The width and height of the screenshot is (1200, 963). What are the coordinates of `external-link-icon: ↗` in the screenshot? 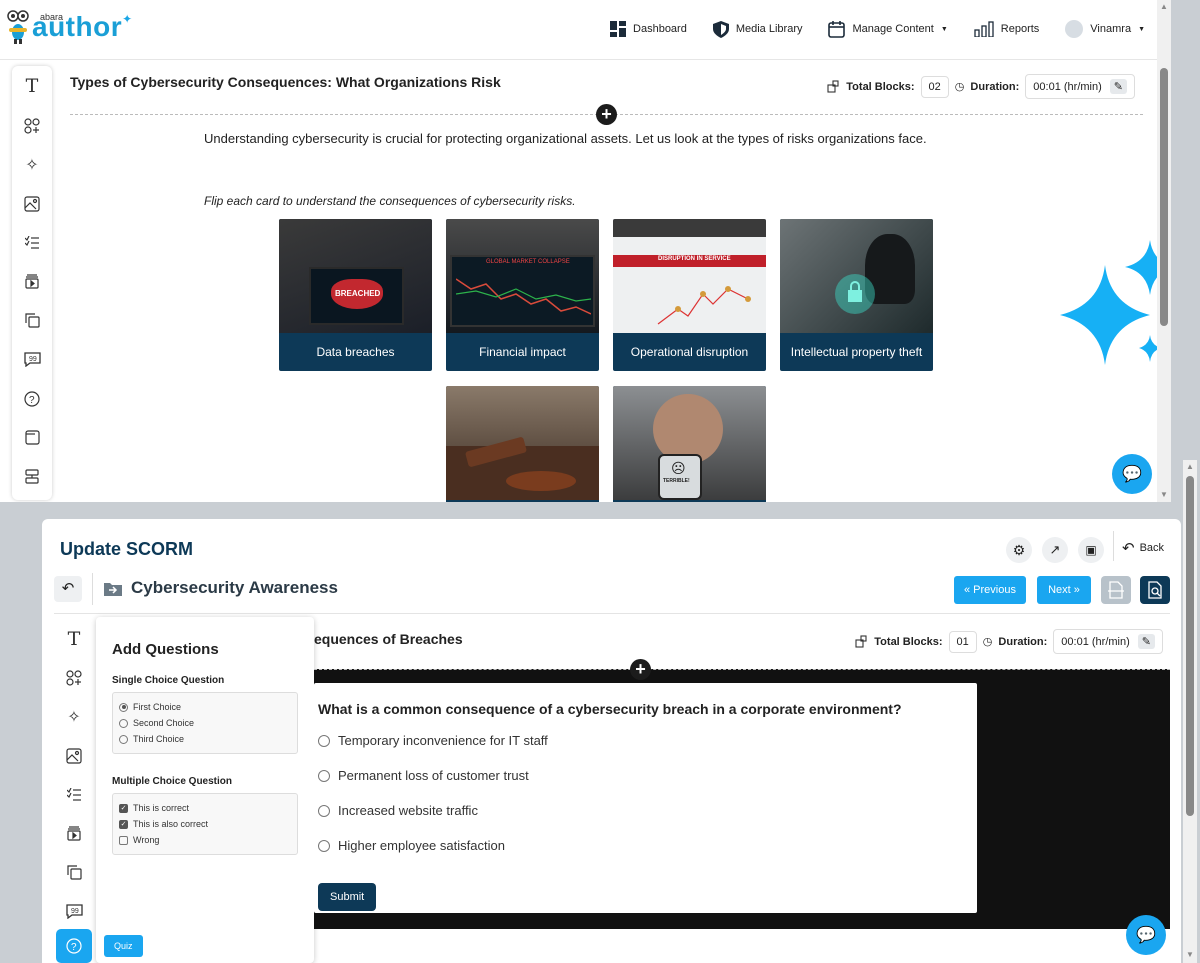 It's located at (1055, 549).